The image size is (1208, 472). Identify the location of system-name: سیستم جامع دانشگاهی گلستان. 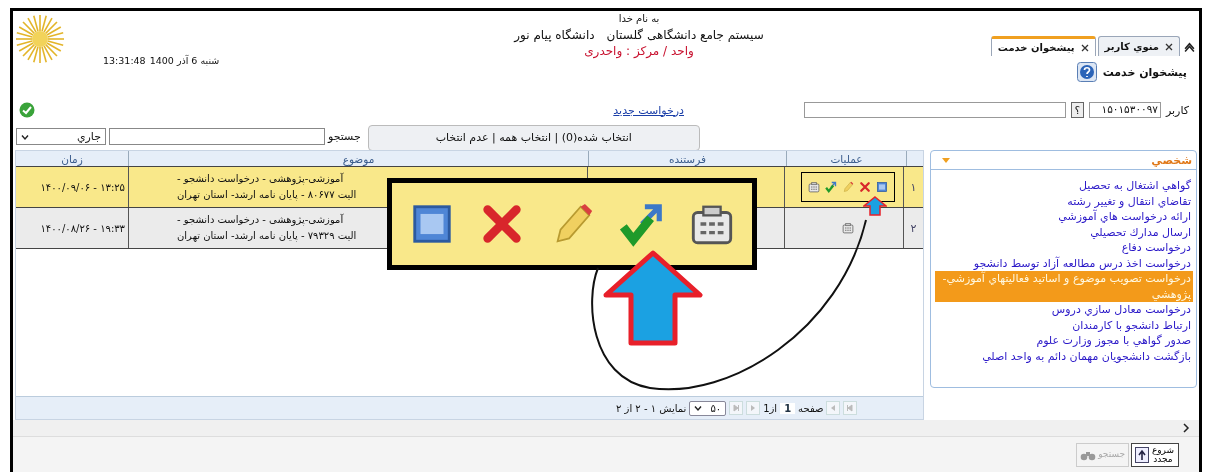
(685, 35).